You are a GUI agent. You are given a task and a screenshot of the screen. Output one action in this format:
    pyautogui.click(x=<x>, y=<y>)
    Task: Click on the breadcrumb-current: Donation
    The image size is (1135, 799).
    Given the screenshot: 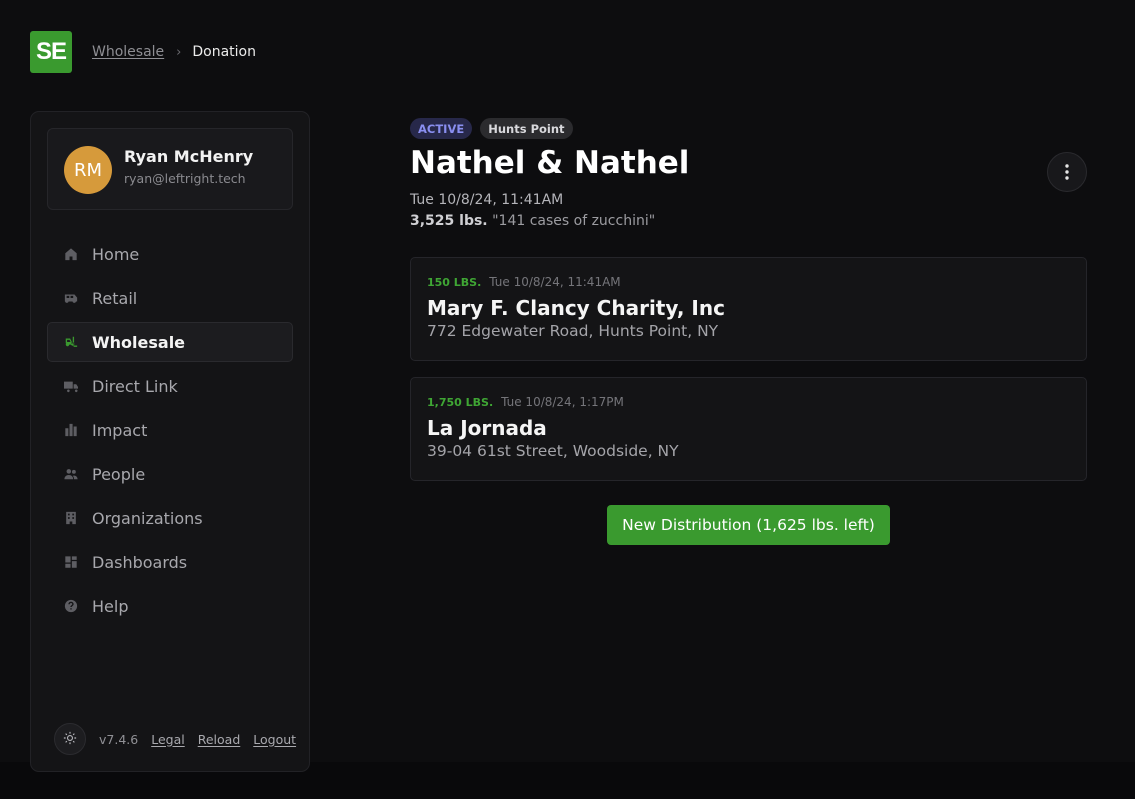 What is the action you would take?
    pyautogui.click(x=224, y=52)
    